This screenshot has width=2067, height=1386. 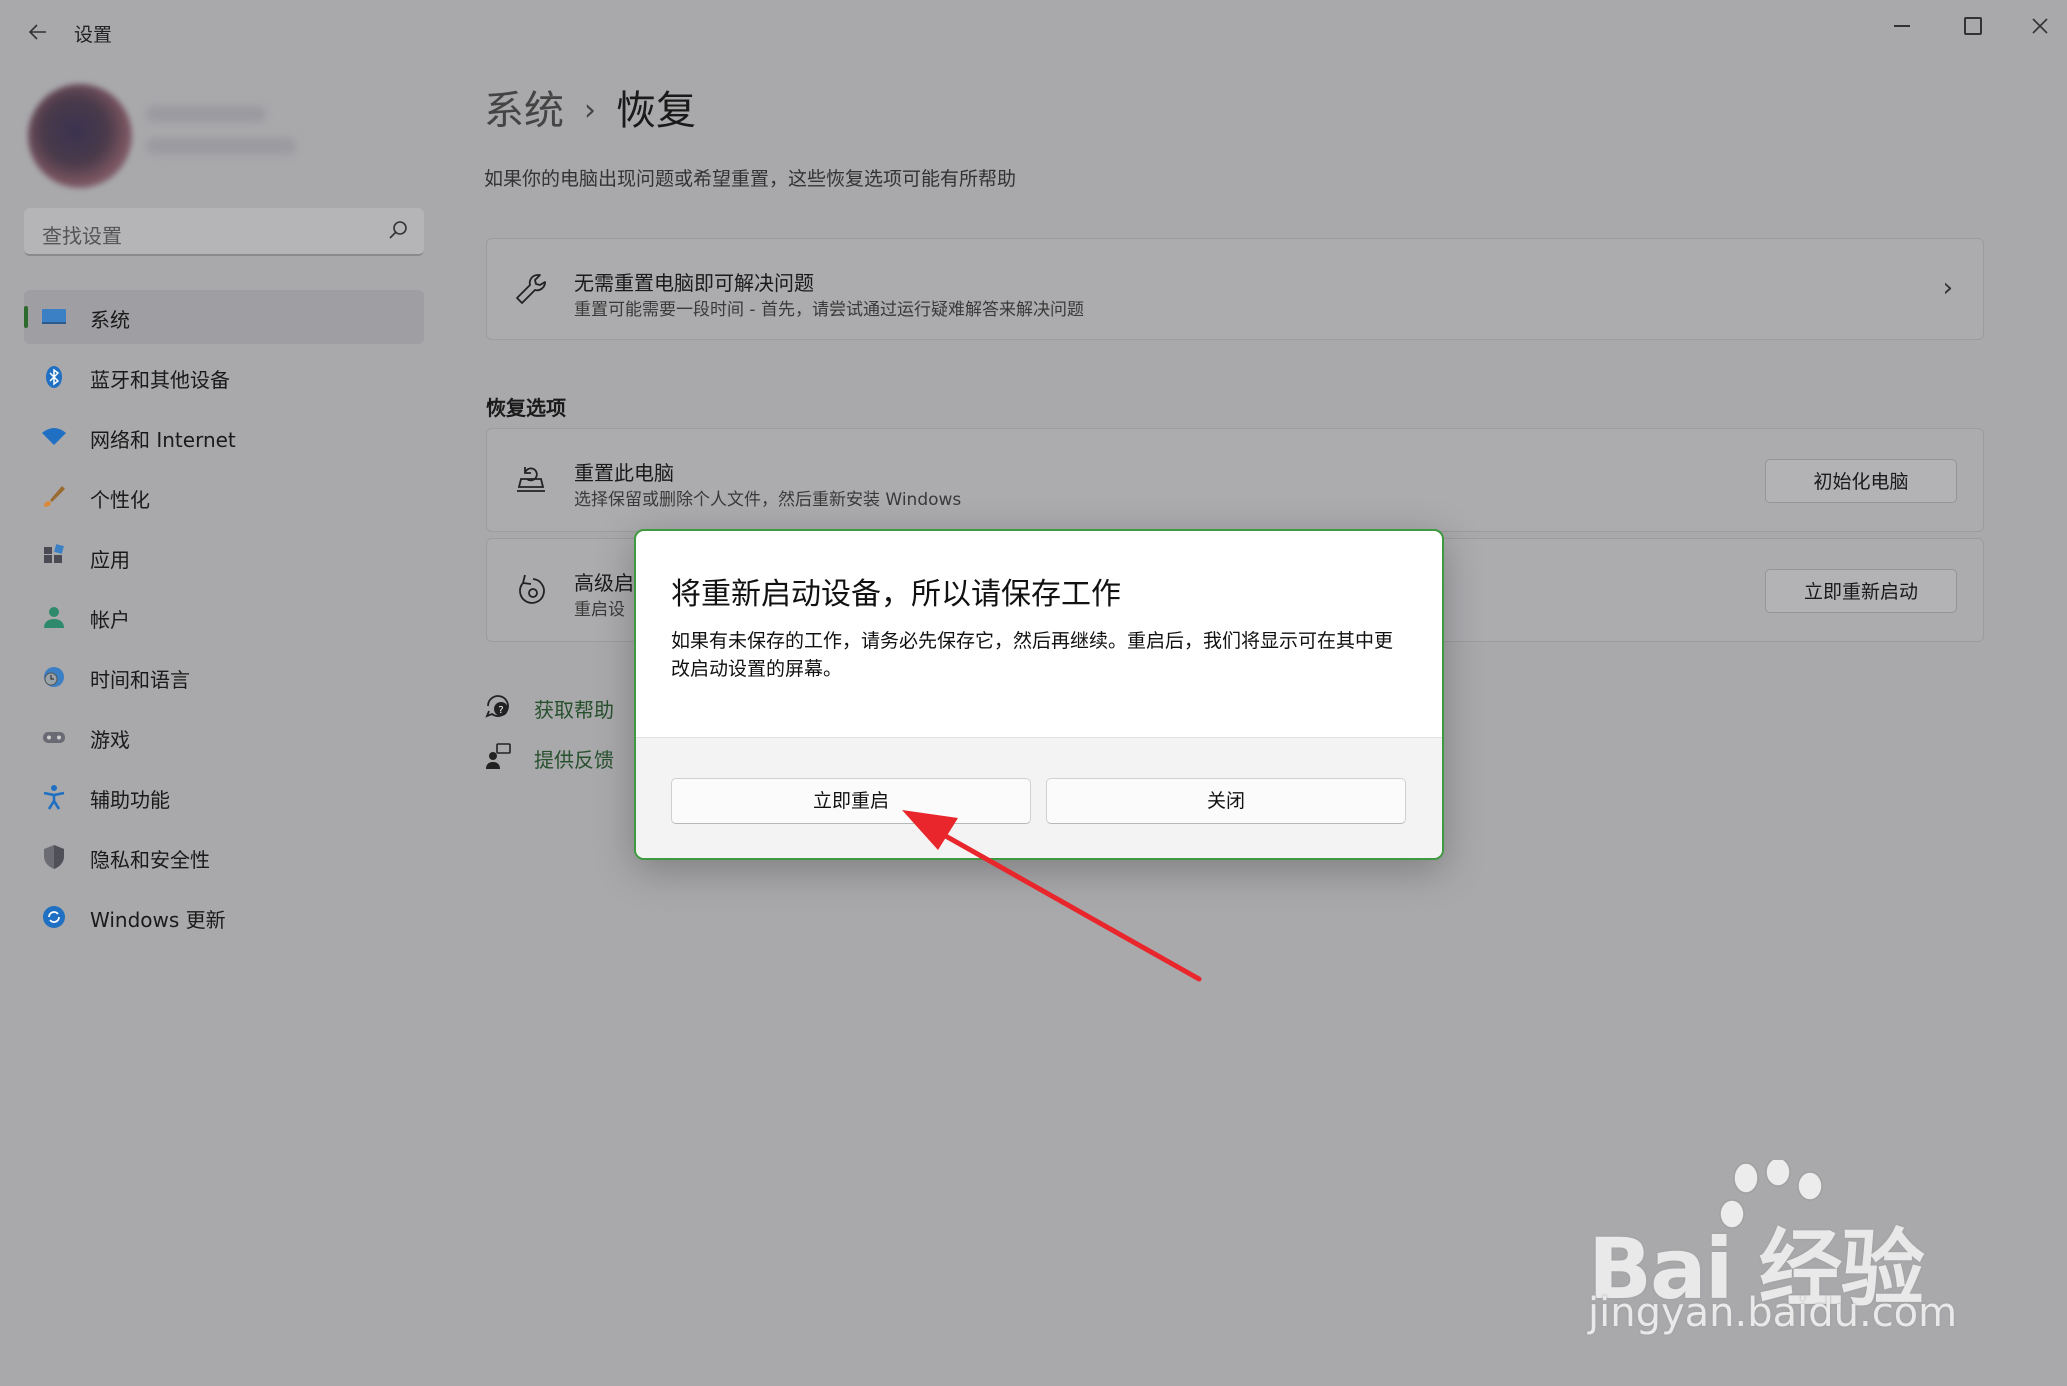 I want to click on nav-label: 游戏, so click(x=110, y=740).